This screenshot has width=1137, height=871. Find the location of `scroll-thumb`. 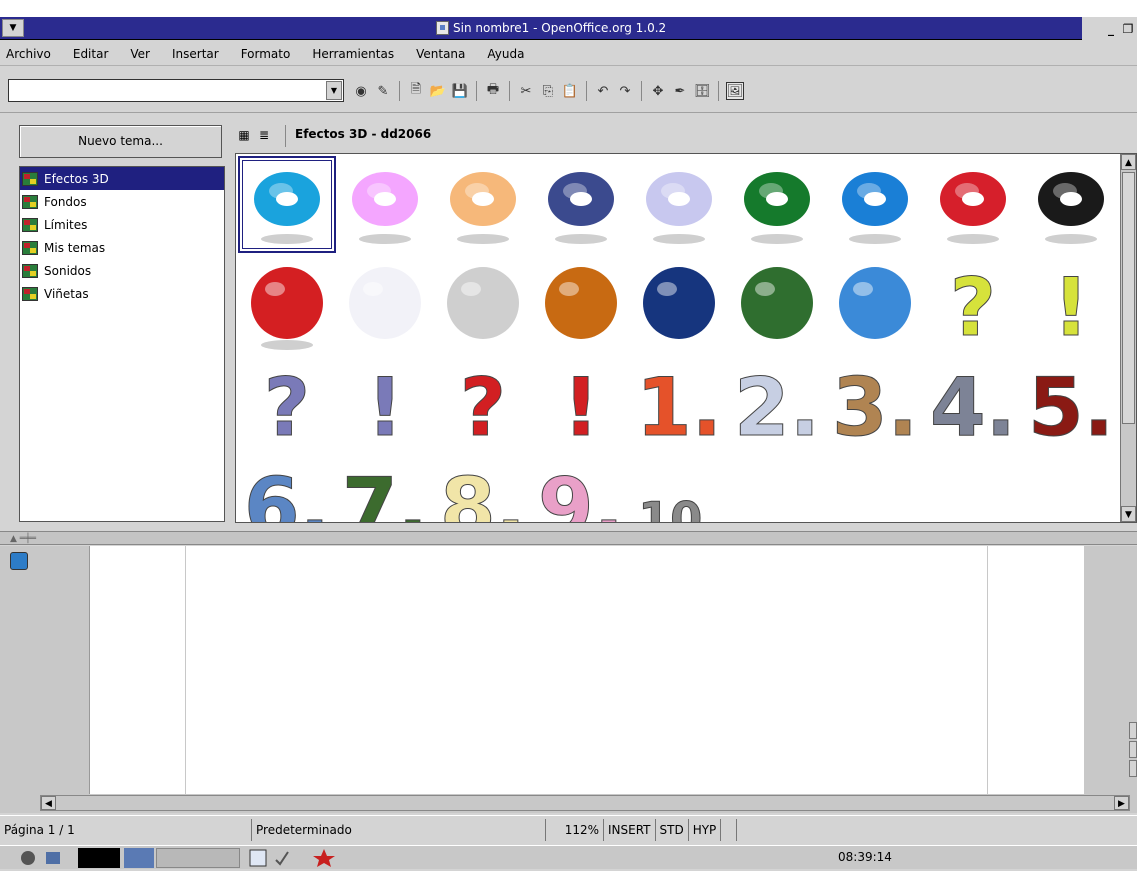

scroll-thumb is located at coordinates (1128, 298).